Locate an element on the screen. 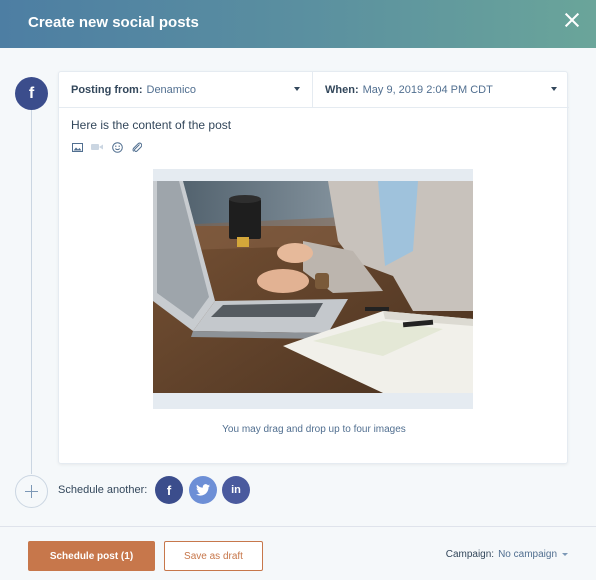  twitter-icon is located at coordinates (203, 490).